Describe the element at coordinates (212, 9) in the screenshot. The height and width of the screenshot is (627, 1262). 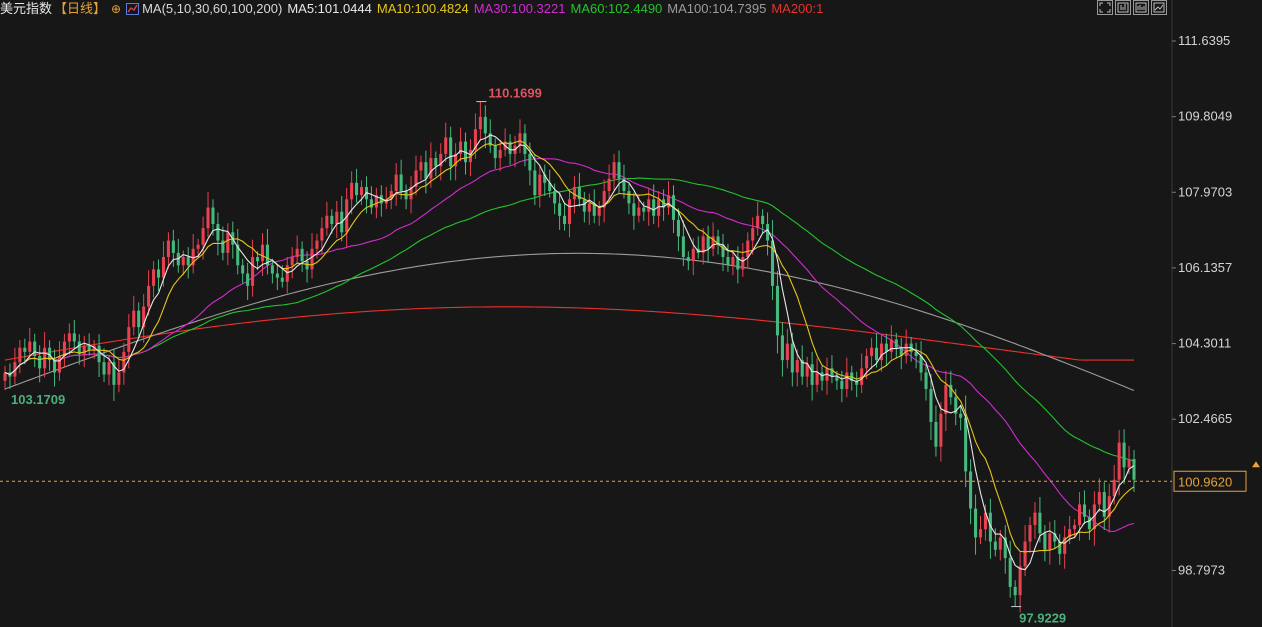
I see `ma-params: MA(5,10,30,60,100,200)` at that location.